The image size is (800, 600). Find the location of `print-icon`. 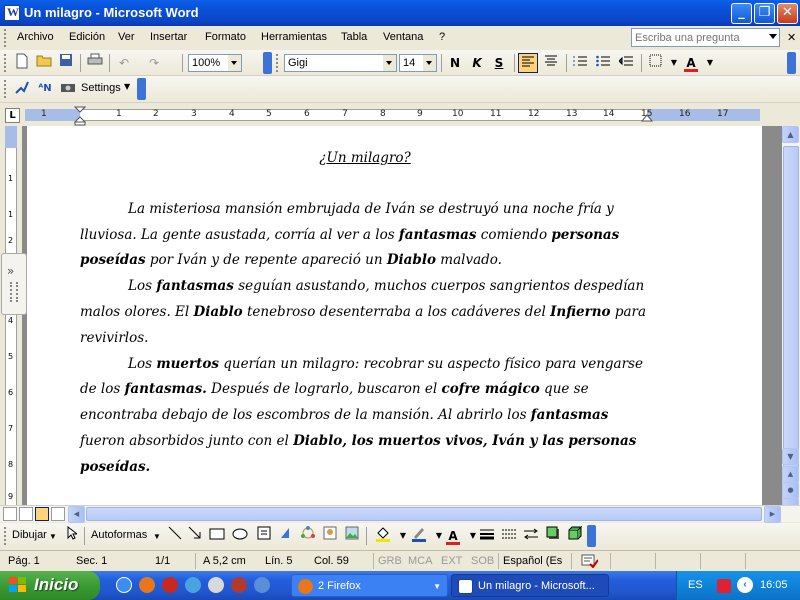

print-icon is located at coordinates (95, 63).